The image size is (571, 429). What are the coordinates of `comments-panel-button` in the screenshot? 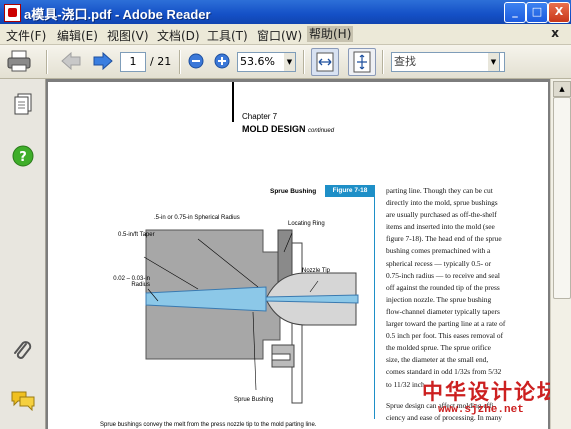 It's located at (23, 401).